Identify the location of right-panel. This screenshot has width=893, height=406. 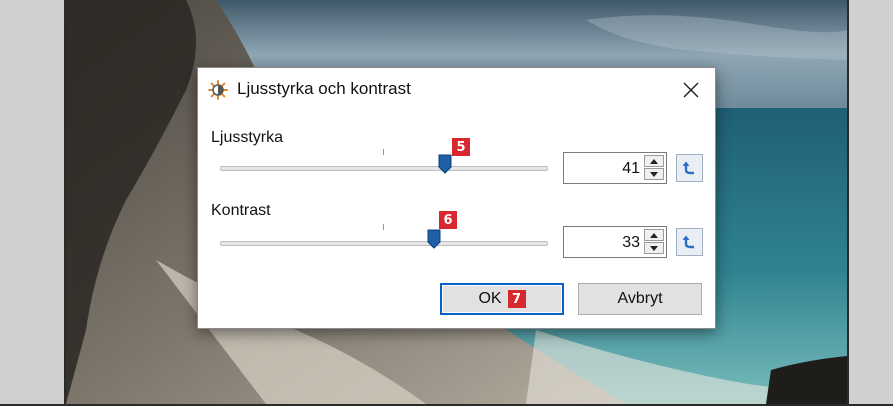
(870, 203).